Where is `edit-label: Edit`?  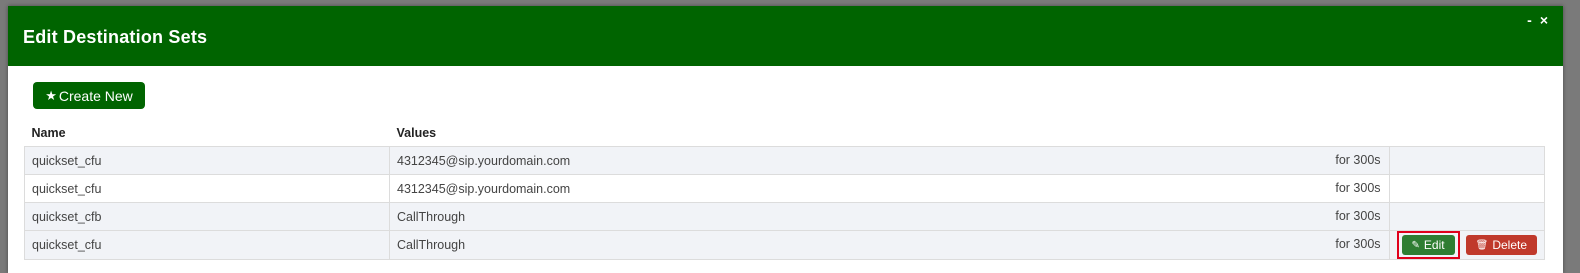 edit-label: Edit is located at coordinates (1434, 245).